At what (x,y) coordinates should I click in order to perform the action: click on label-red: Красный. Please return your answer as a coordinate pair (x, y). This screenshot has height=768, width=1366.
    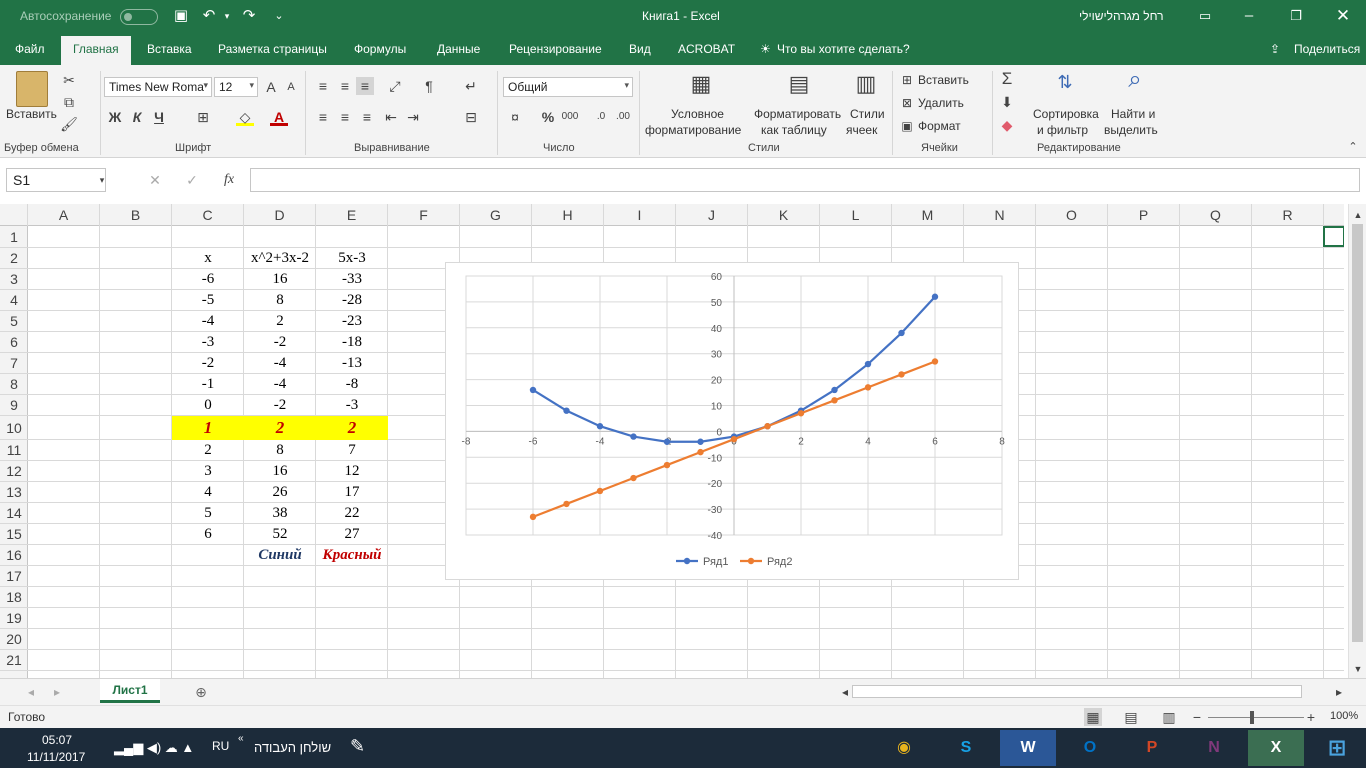
    Looking at the image, I should click on (352, 555).